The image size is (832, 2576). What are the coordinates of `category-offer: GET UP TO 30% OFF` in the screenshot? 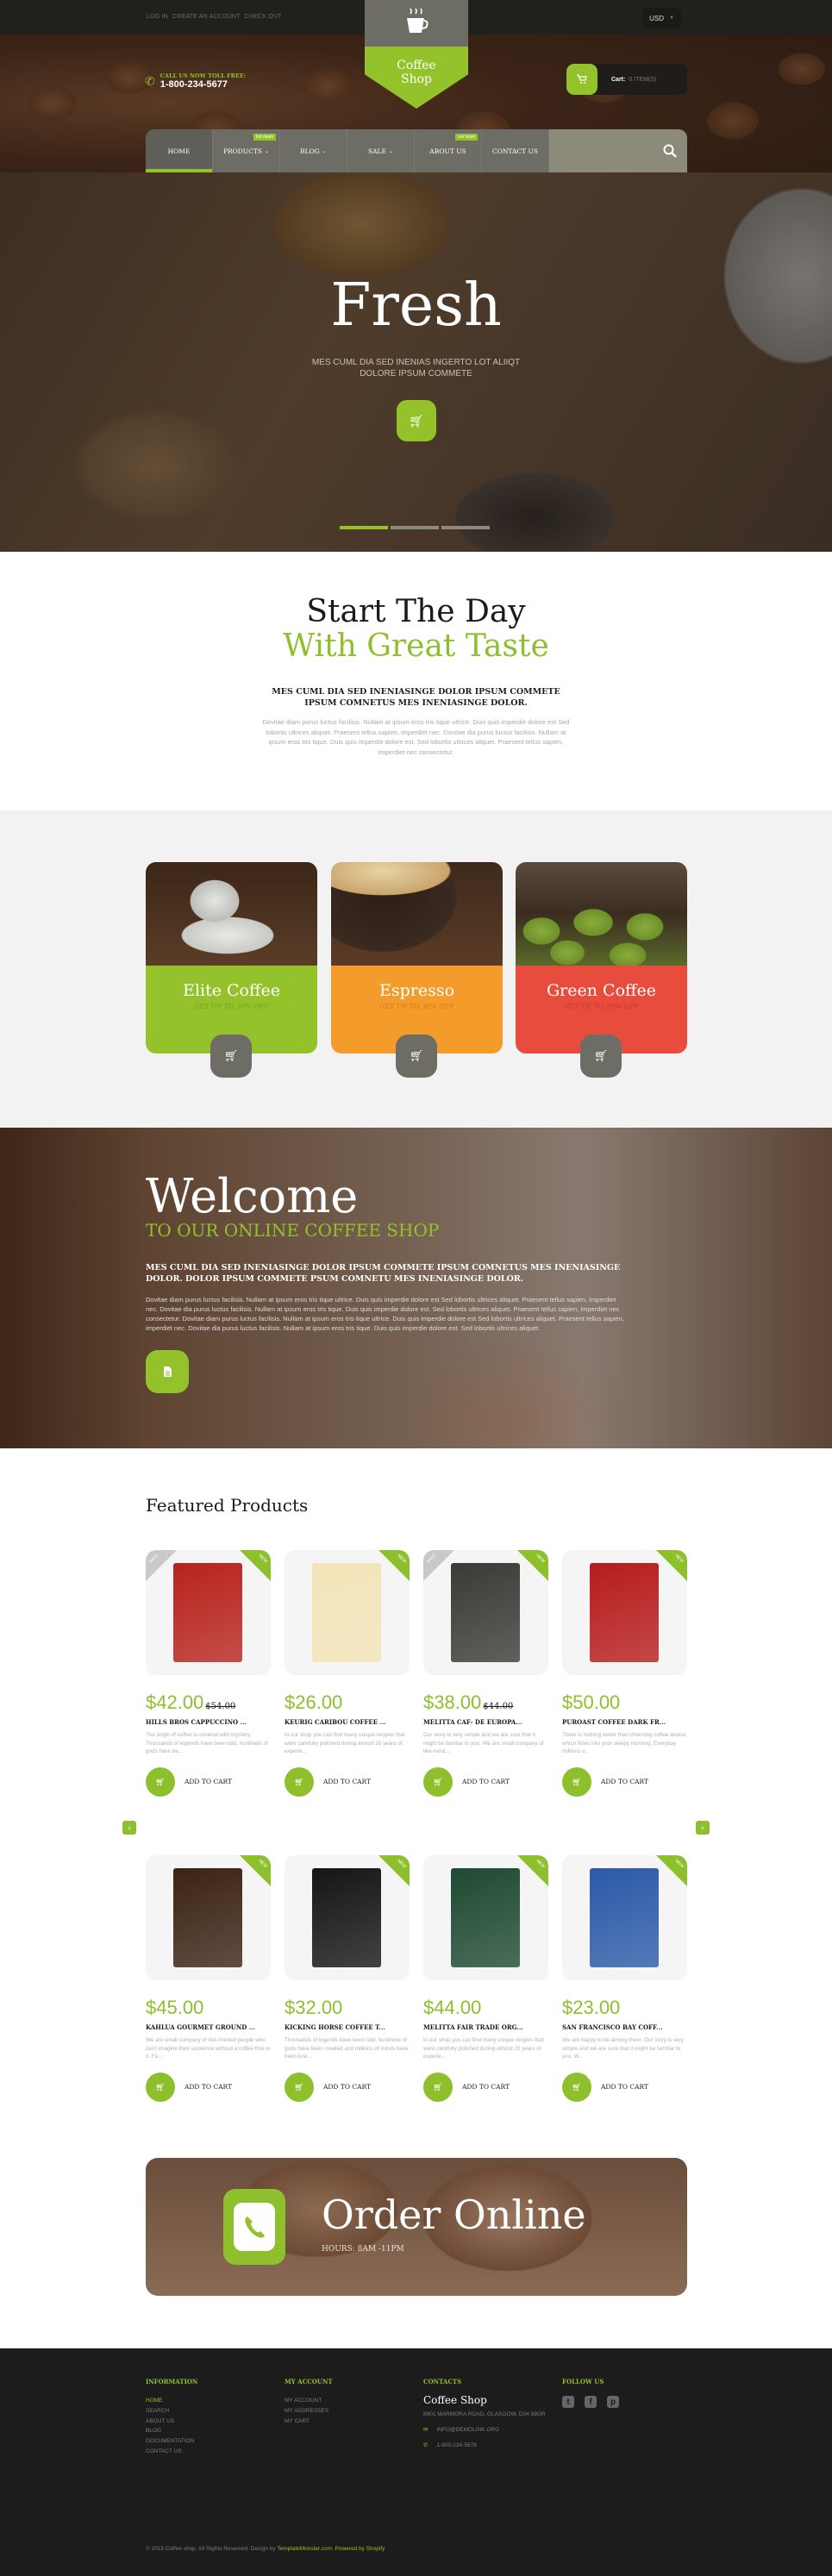 It's located at (601, 1006).